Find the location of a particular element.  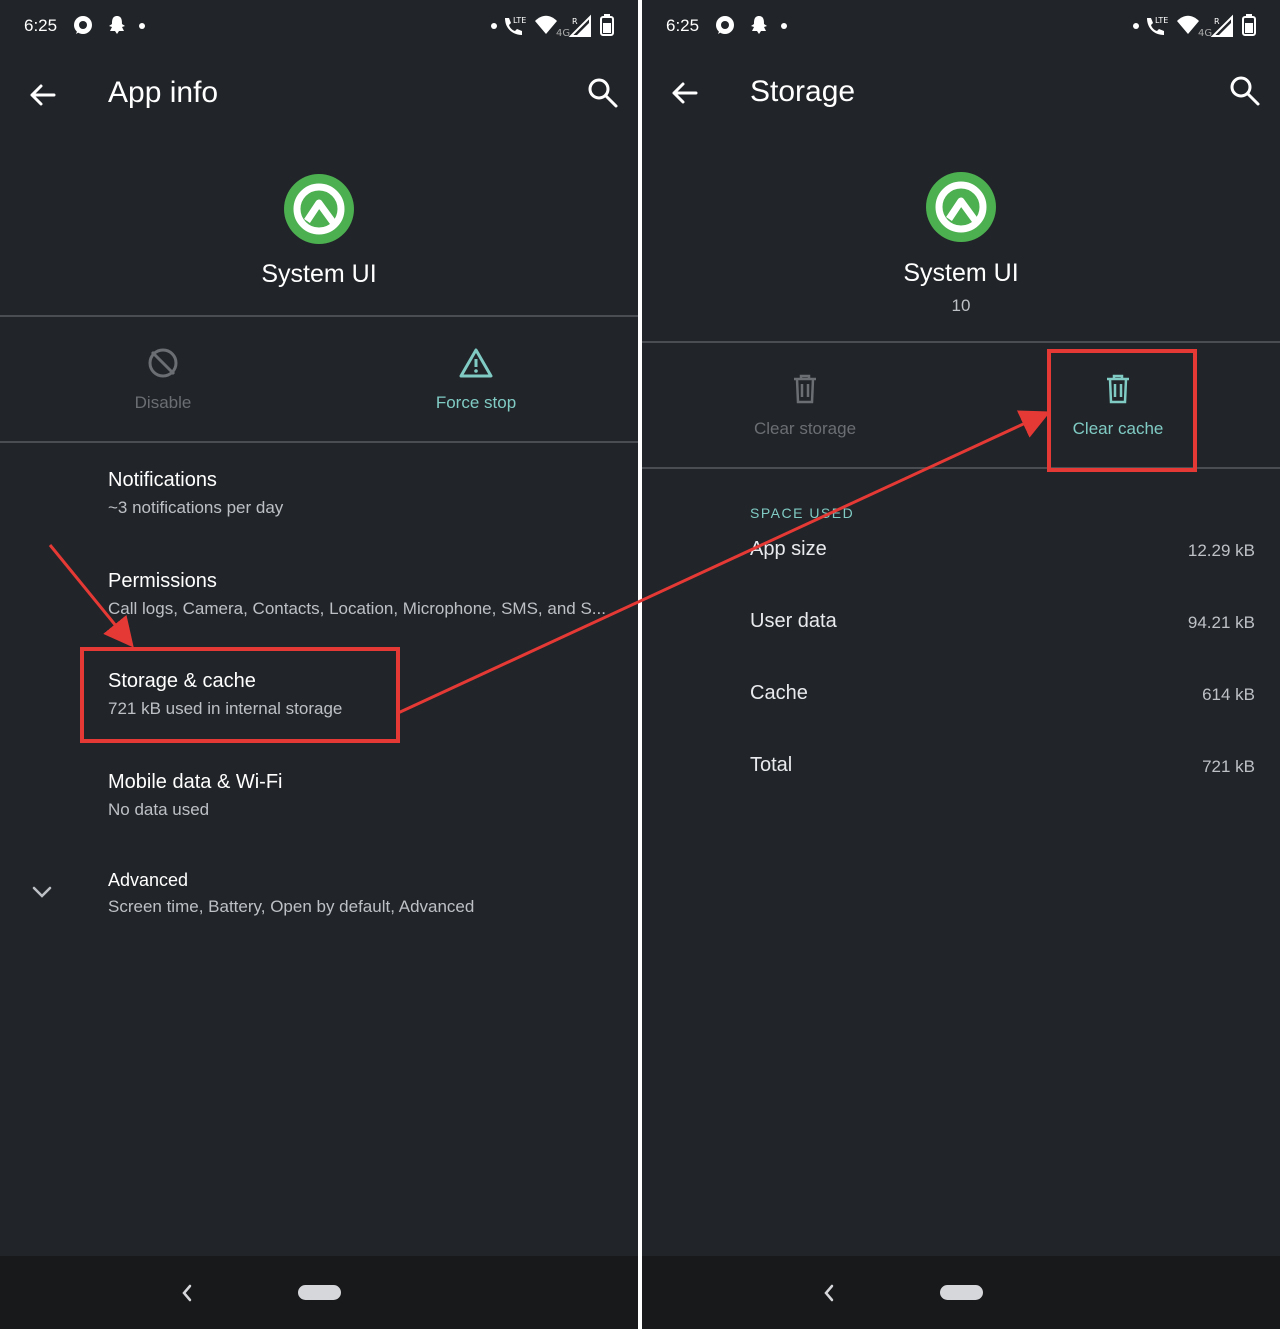

row-label: App size is located at coordinates (788, 549).